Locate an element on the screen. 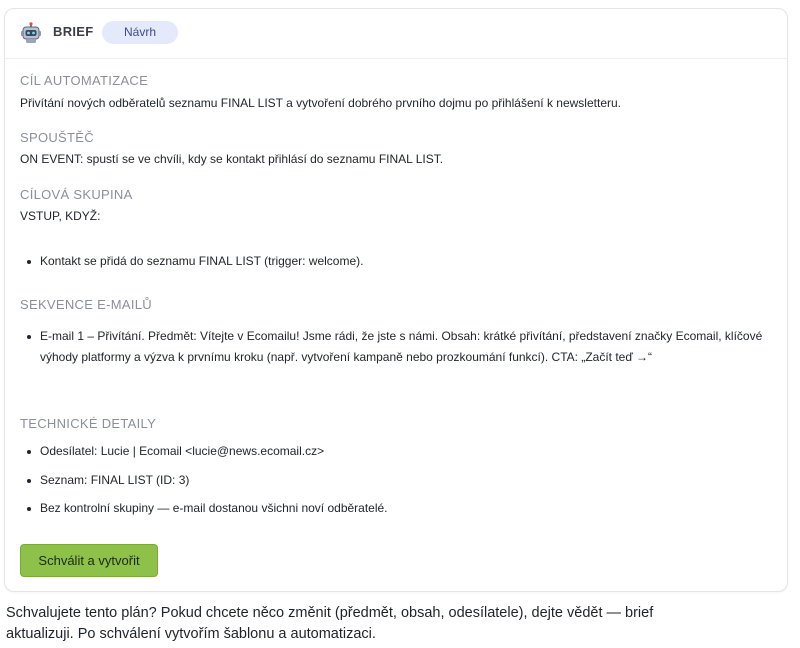 This screenshot has width=800, height=648. trigger-section-title: SPOUŠTĚČ is located at coordinates (57, 137).